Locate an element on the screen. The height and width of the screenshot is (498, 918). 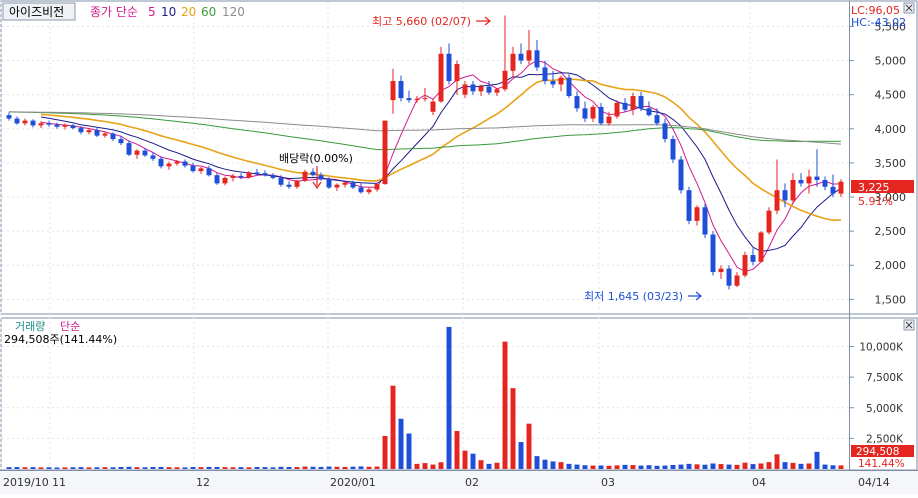
legend-ma60: 60 is located at coordinates (208, 12).